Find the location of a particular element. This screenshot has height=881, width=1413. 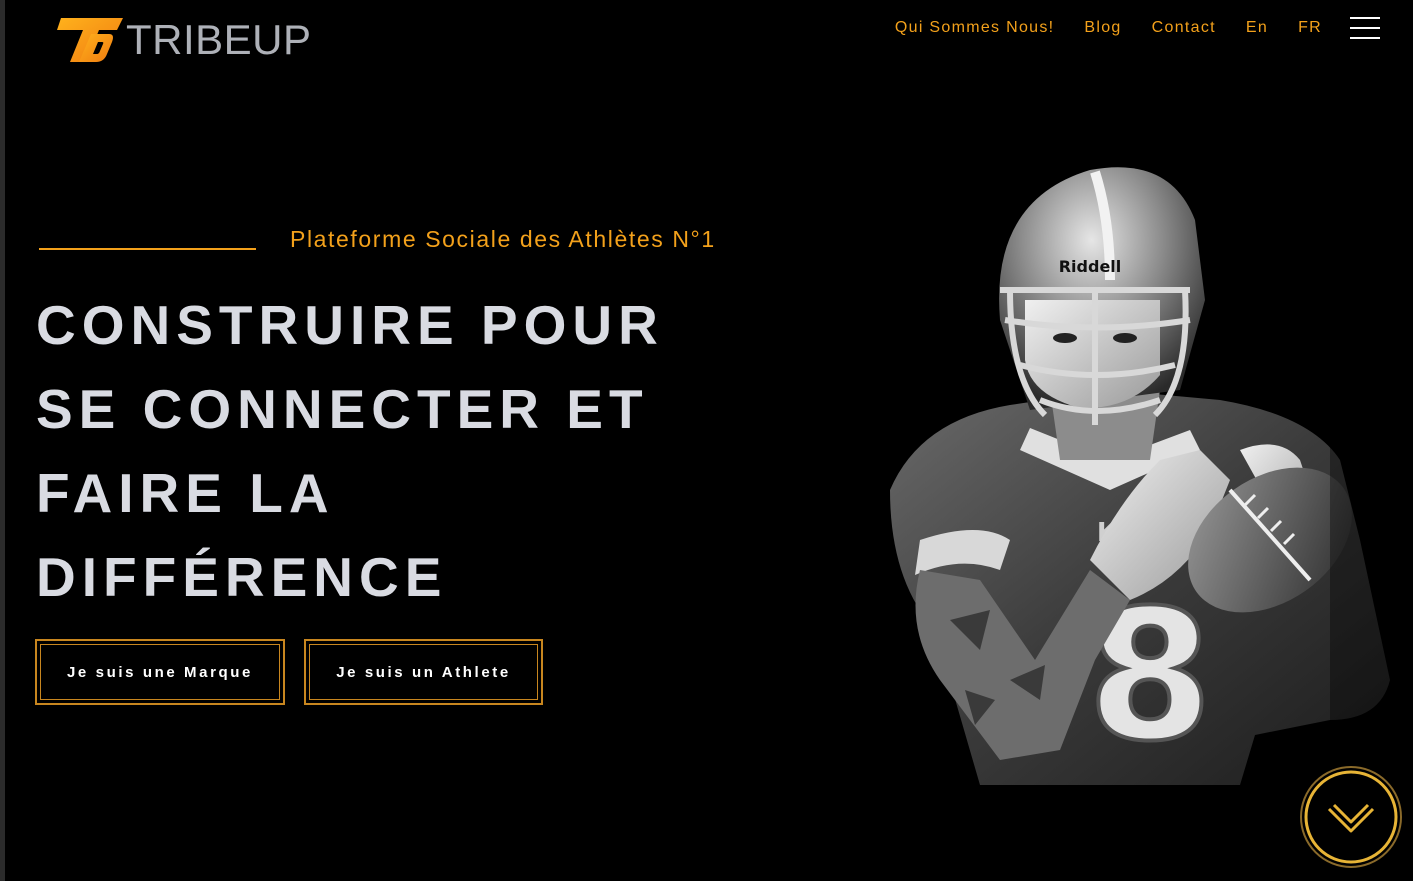

nav-item-lang-fr: FR is located at coordinates (1310, 28).